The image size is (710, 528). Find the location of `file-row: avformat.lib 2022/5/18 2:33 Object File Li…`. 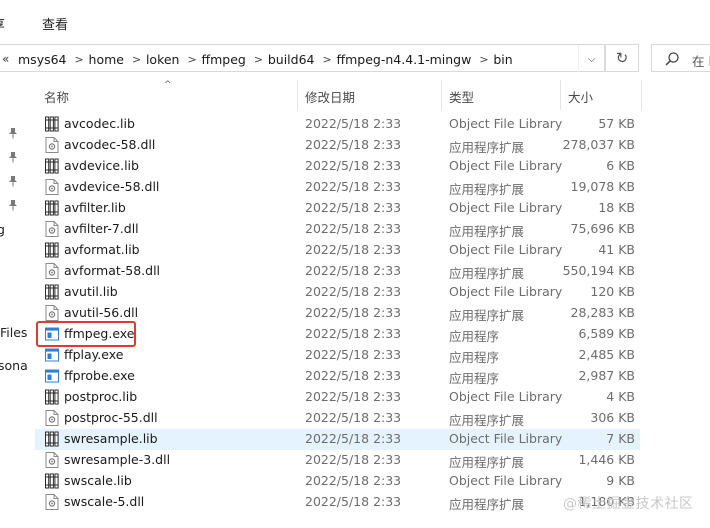

file-row: avformat.lib 2022/5/18 2:33 Object File Li… is located at coordinates (370, 250).